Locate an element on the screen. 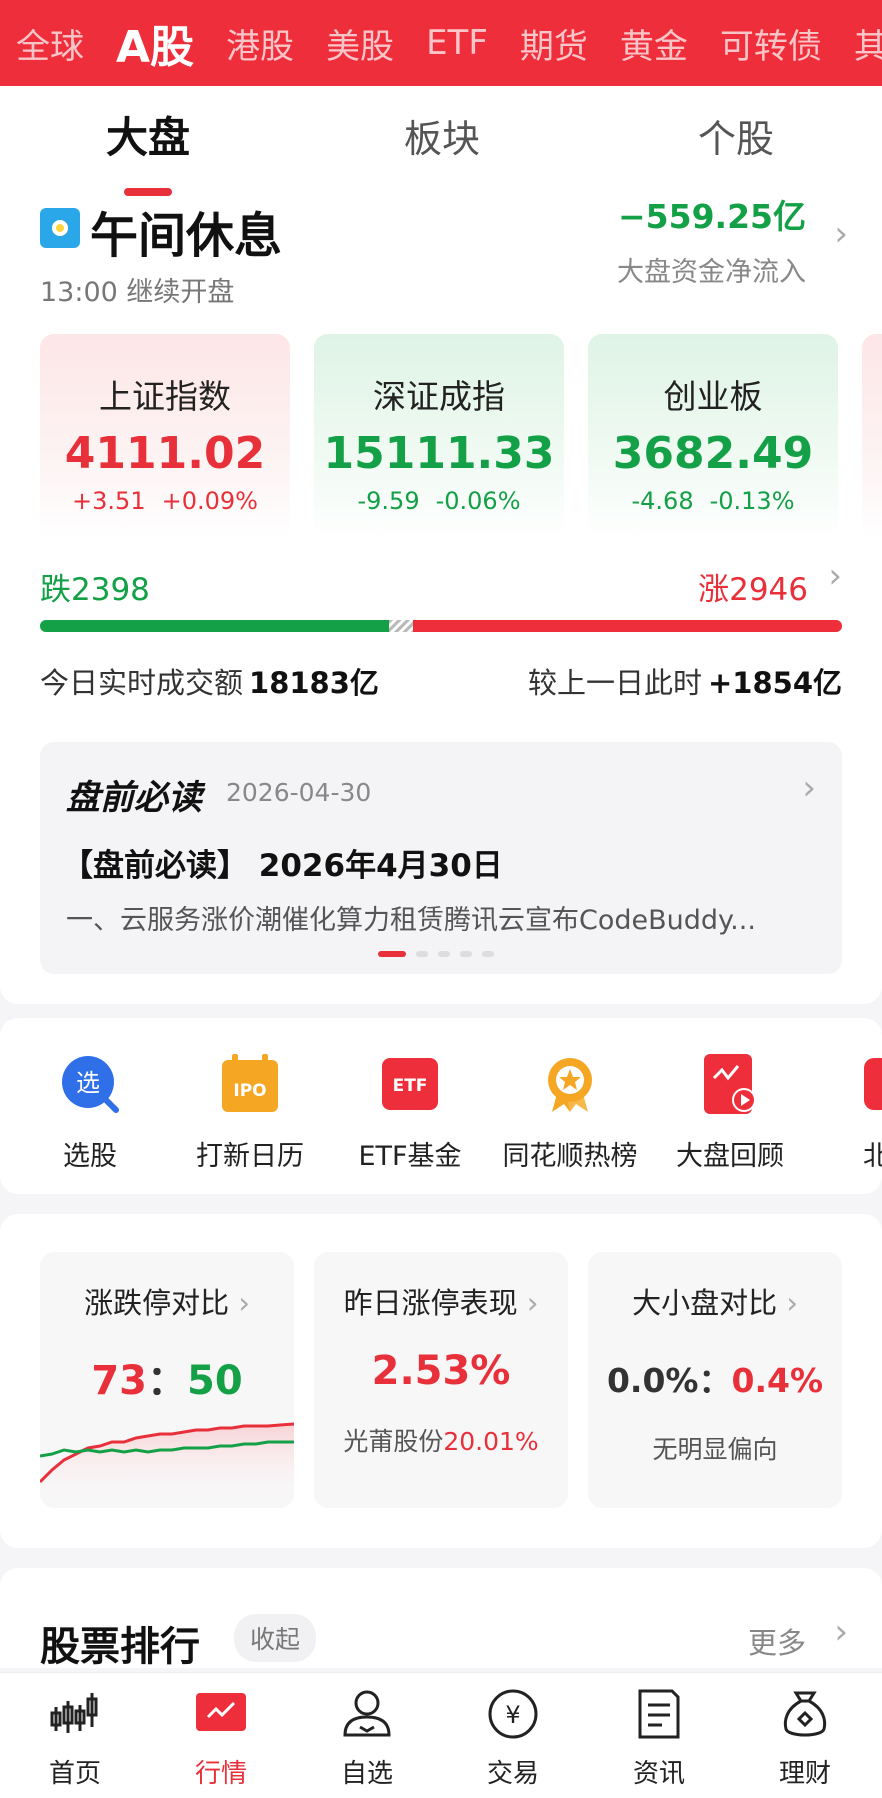 This screenshot has height=1798, width=882. market-tab-gold: 黄金 is located at coordinates (654, 43).